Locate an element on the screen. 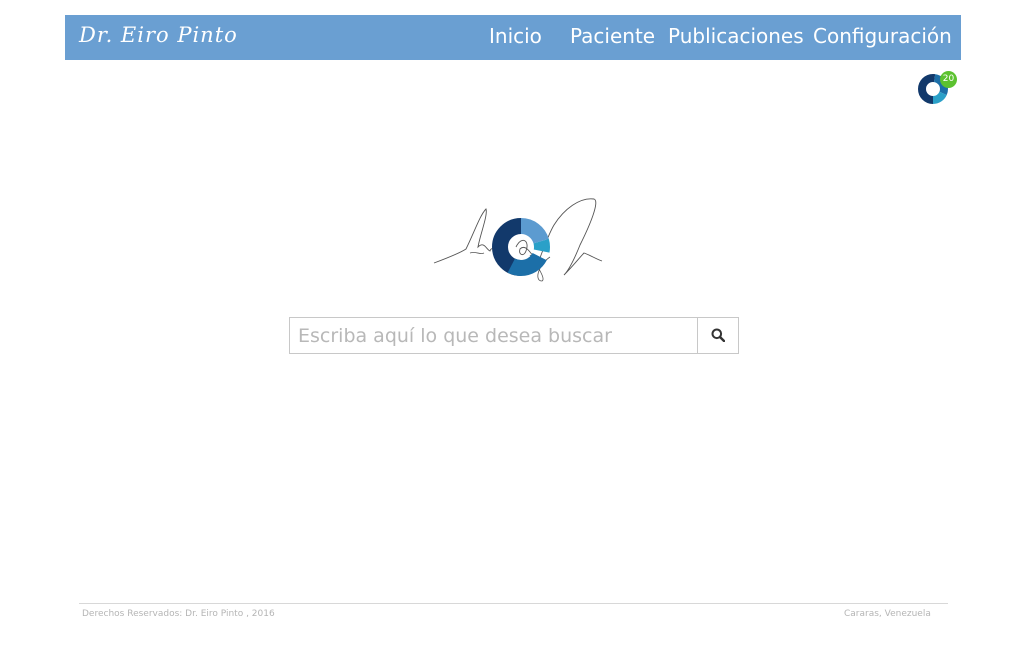 Image resolution: width=1024 pixels, height=650 pixels. search-icon is located at coordinates (718, 335).